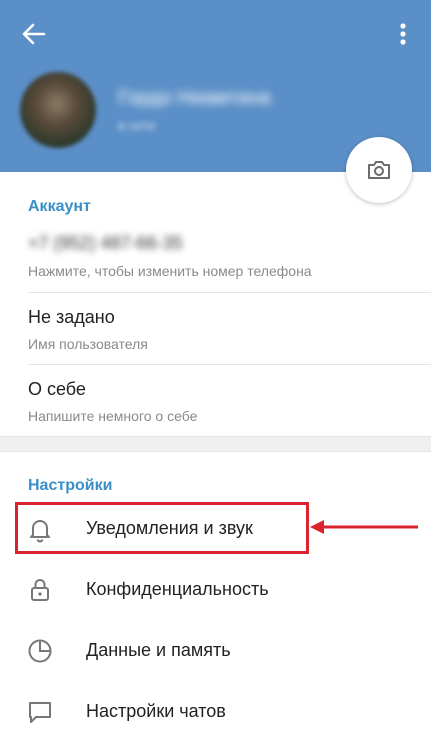  I want to click on settings-item-label: Настройки чатов, so click(156, 711).